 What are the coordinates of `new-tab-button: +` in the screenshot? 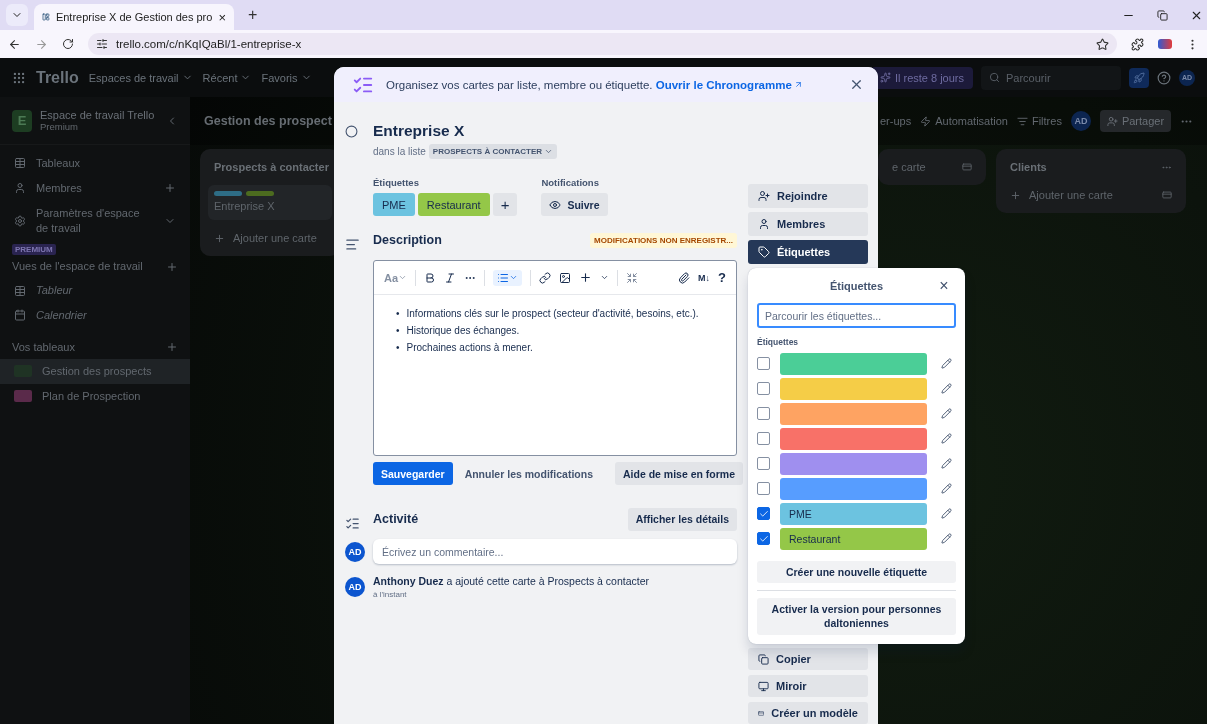 It's located at (253, 15).